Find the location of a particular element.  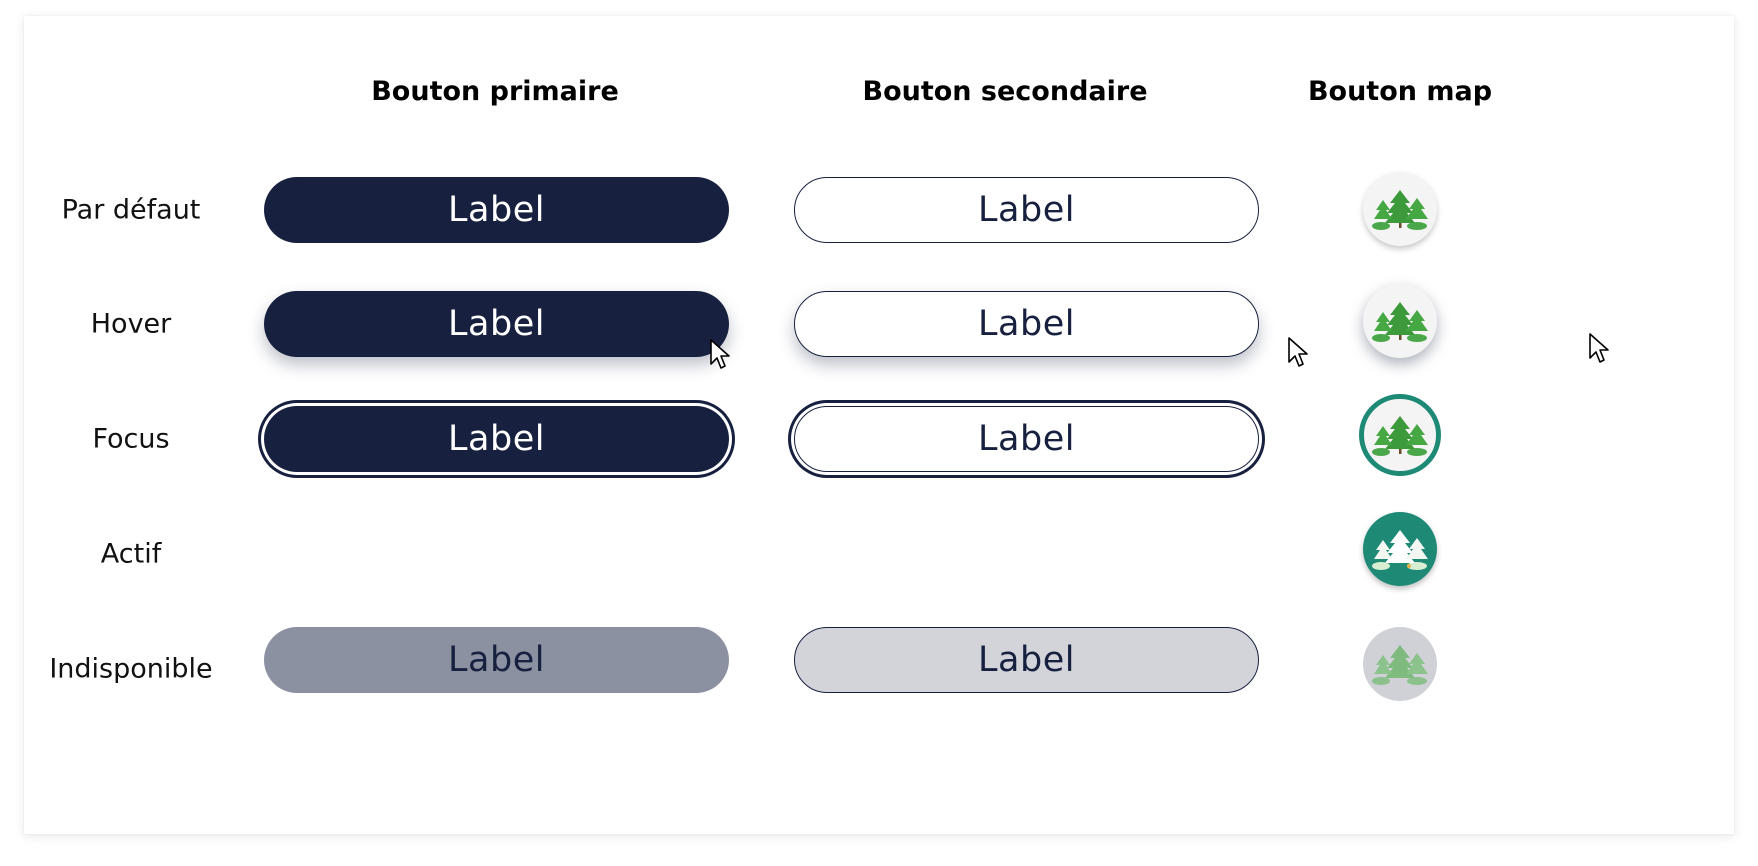

secondary-button-hover: Label is located at coordinates (1026, 324).